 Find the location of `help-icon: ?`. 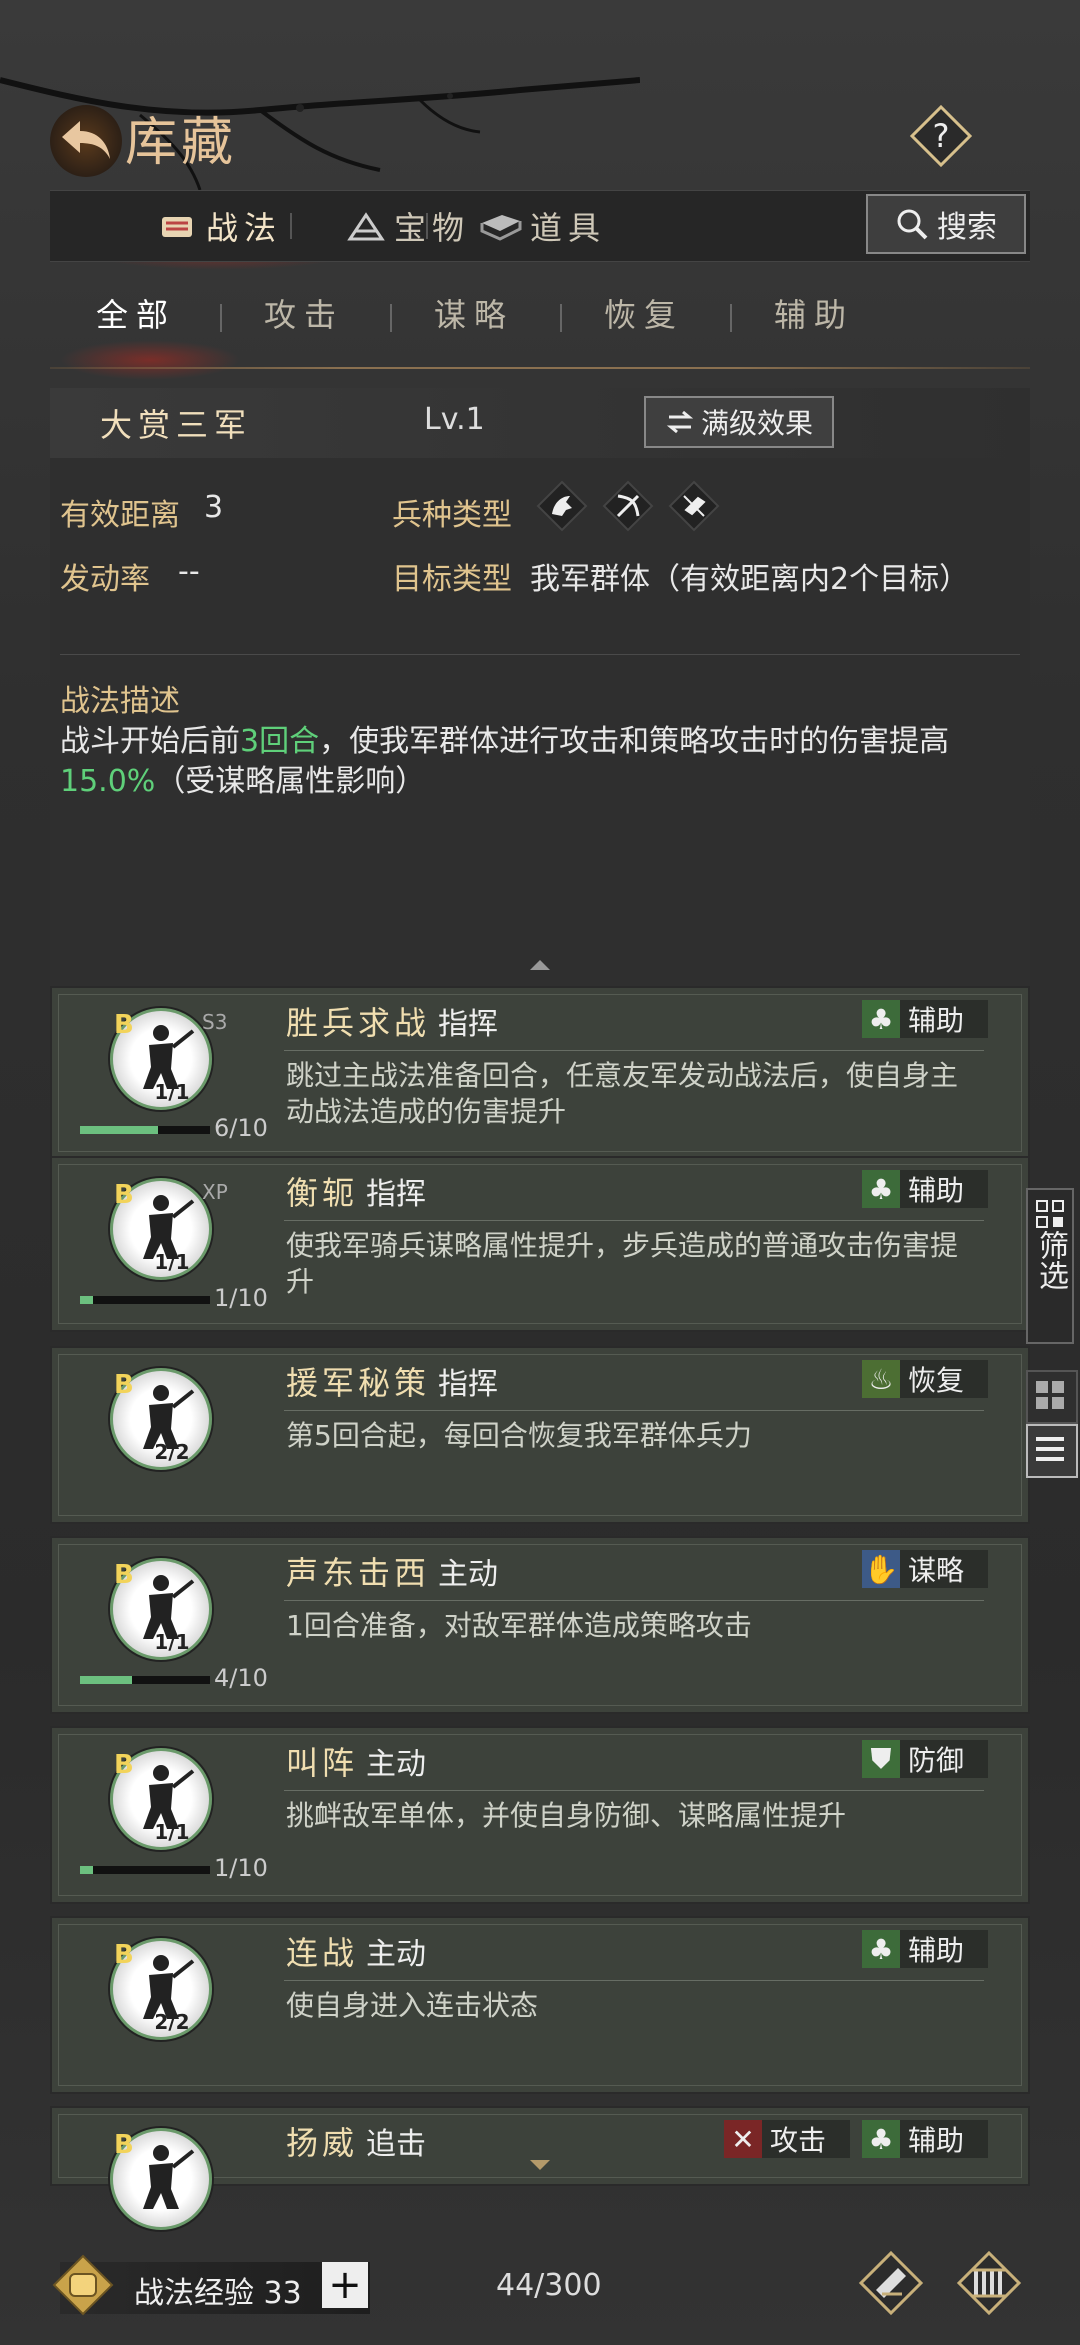

help-icon: ? is located at coordinates (941, 136).